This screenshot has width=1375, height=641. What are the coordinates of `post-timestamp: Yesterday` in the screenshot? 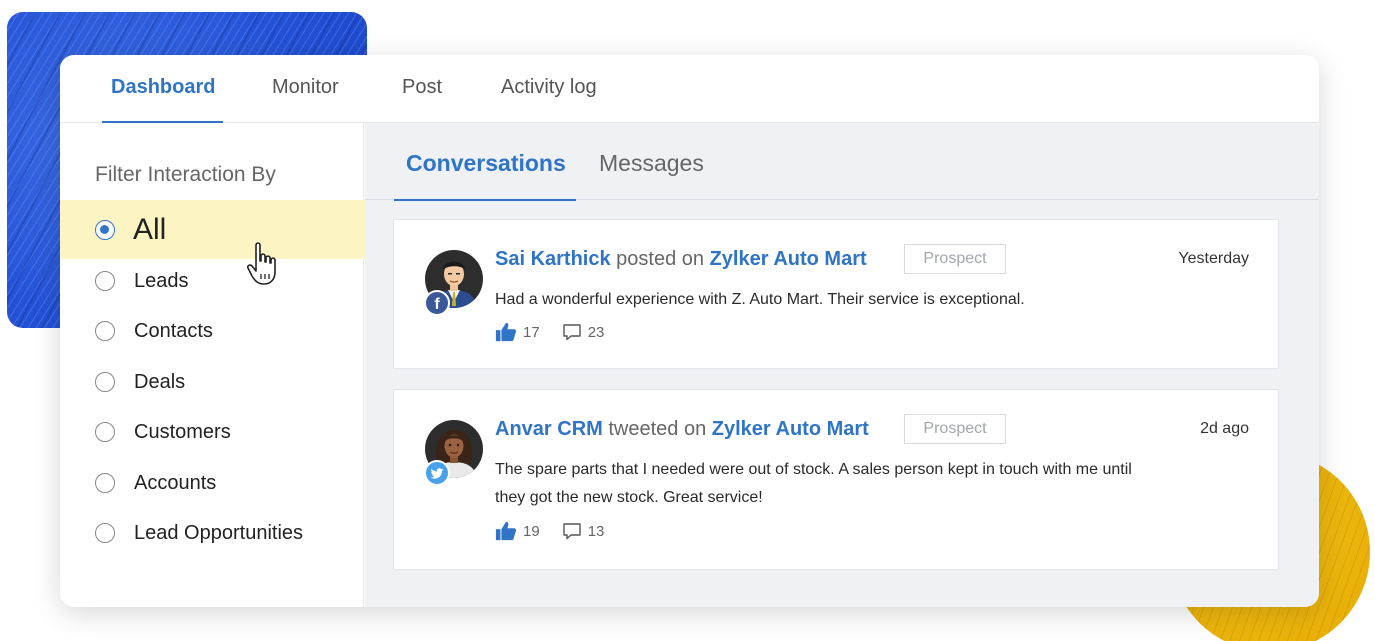 It's located at (1213, 258).